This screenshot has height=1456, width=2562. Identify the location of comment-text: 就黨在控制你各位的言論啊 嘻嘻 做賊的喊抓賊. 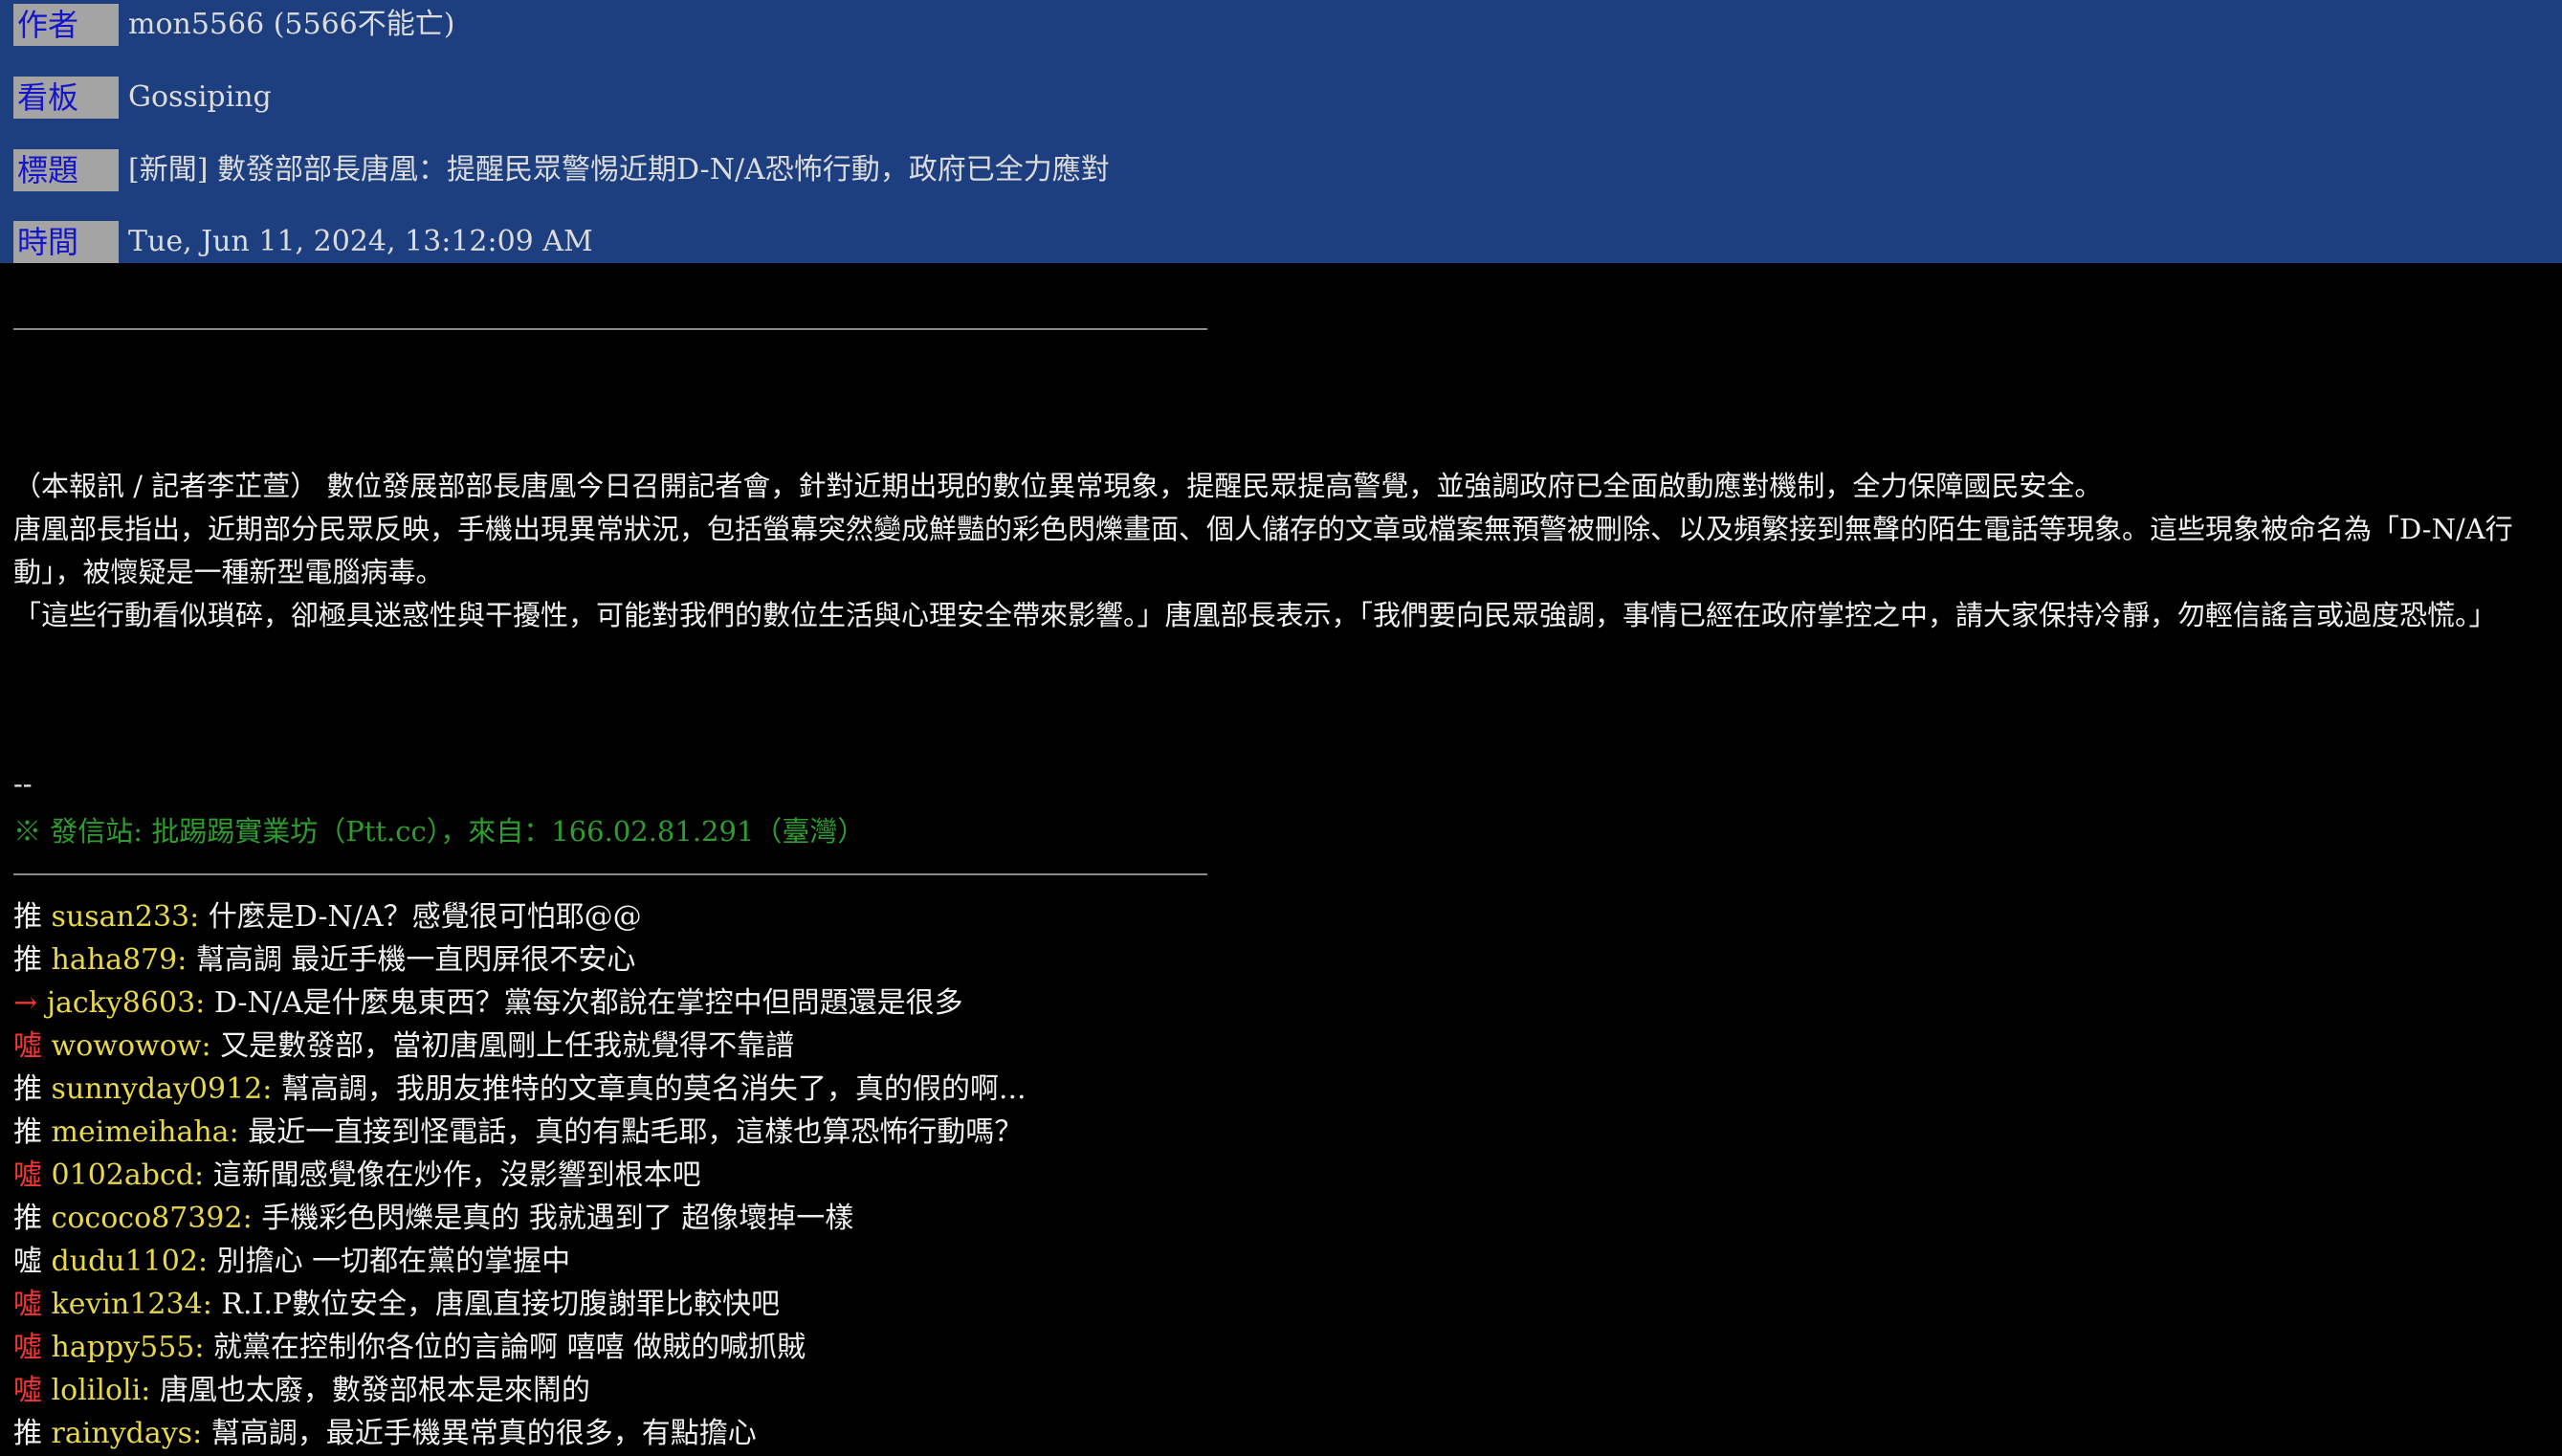
(510, 1348).